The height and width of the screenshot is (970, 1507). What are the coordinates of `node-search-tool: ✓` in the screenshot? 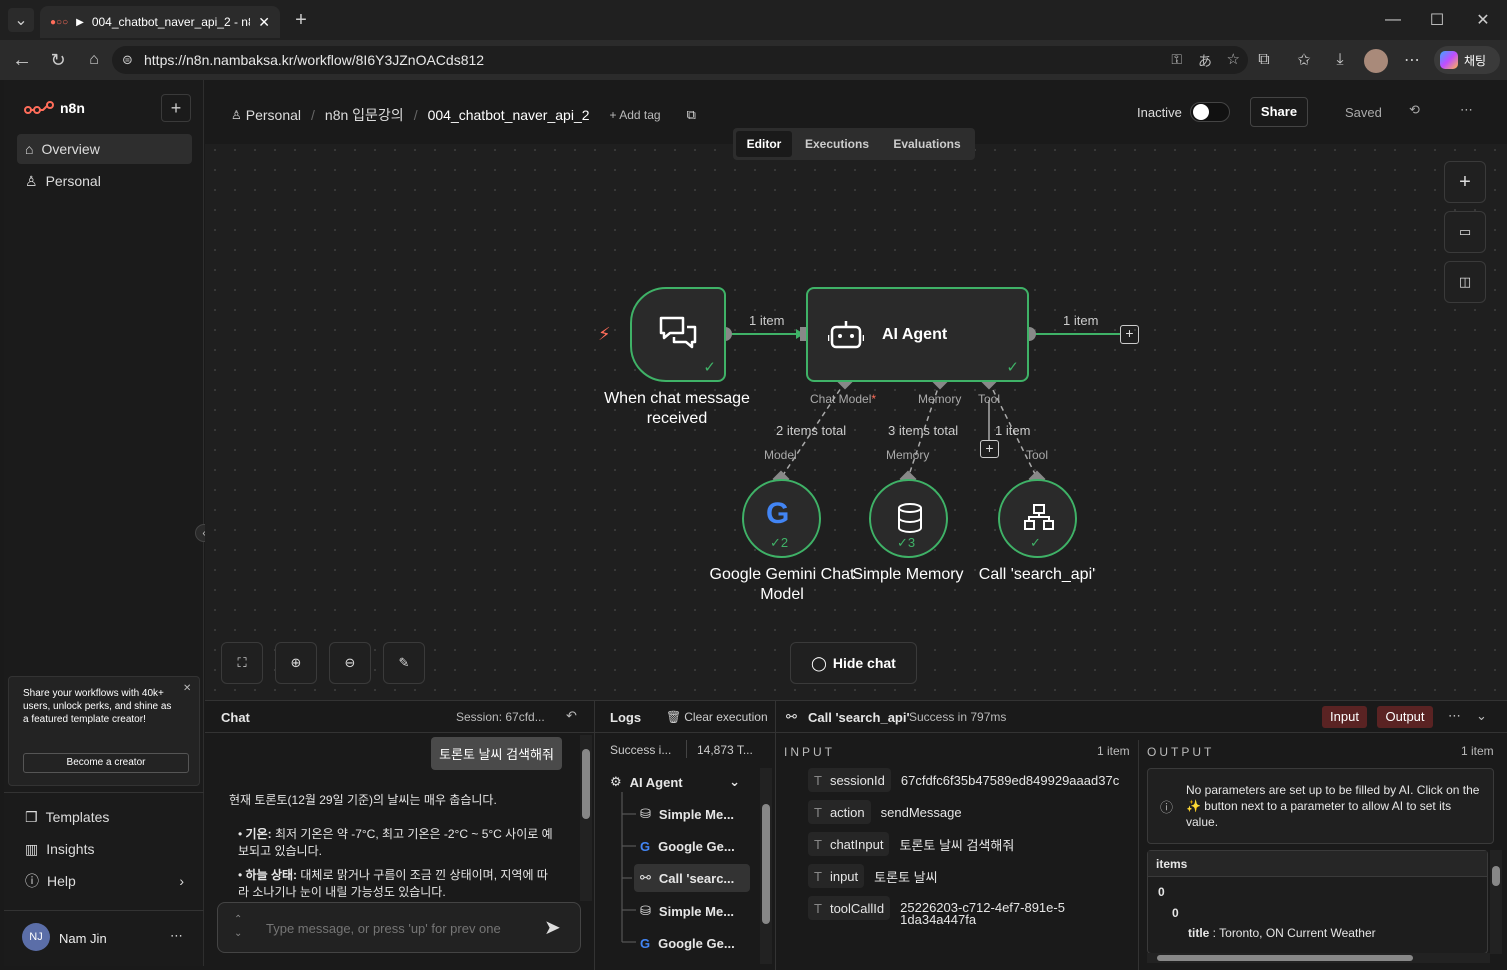 It's located at (1037, 518).